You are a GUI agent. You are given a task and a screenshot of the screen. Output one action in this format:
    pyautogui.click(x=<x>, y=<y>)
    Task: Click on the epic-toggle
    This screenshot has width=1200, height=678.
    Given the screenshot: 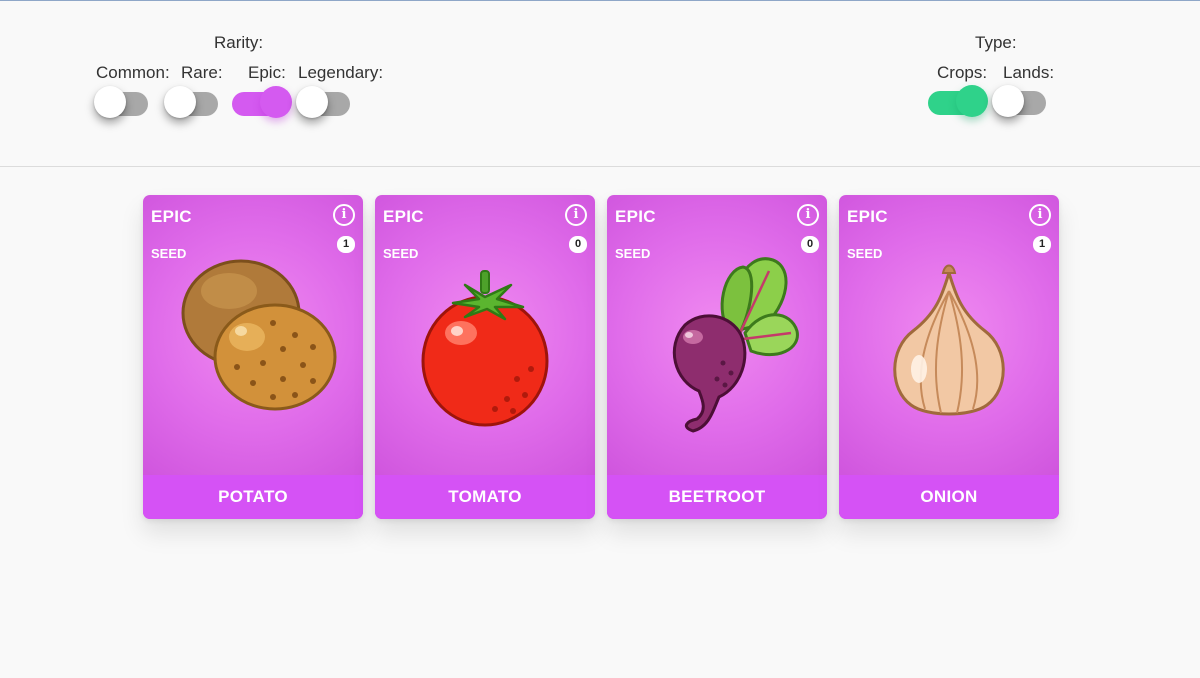 What is the action you would take?
    pyautogui.click(x=262, y=100)
    